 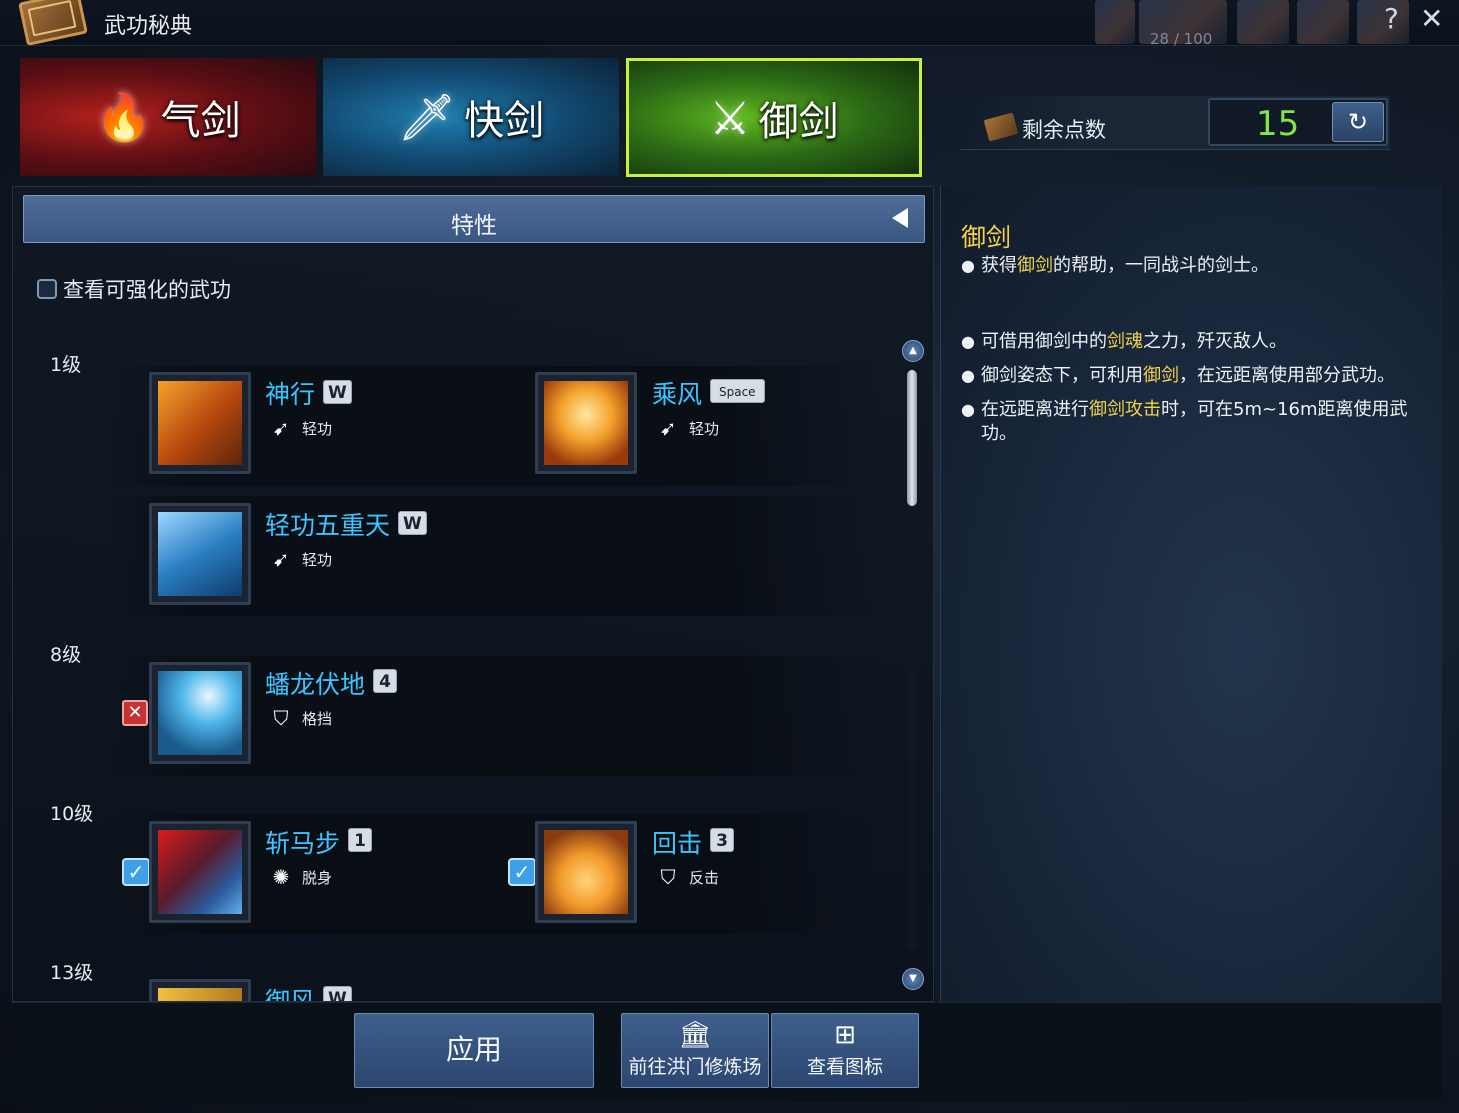 What do you see at coordinates (508, 988) in the screenshot?
I see `skill-row-clipped: 御风 W` at bounding box center [508, 988].